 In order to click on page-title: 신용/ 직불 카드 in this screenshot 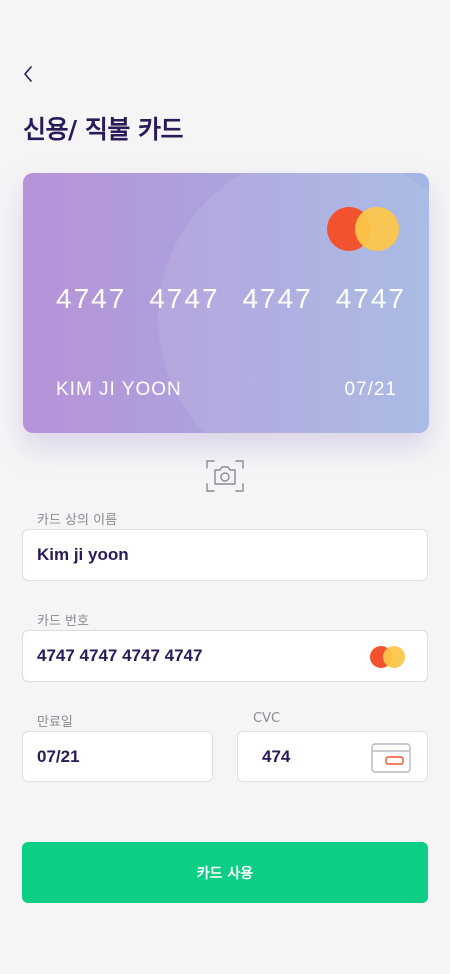, I will do `click(103, 129)`.